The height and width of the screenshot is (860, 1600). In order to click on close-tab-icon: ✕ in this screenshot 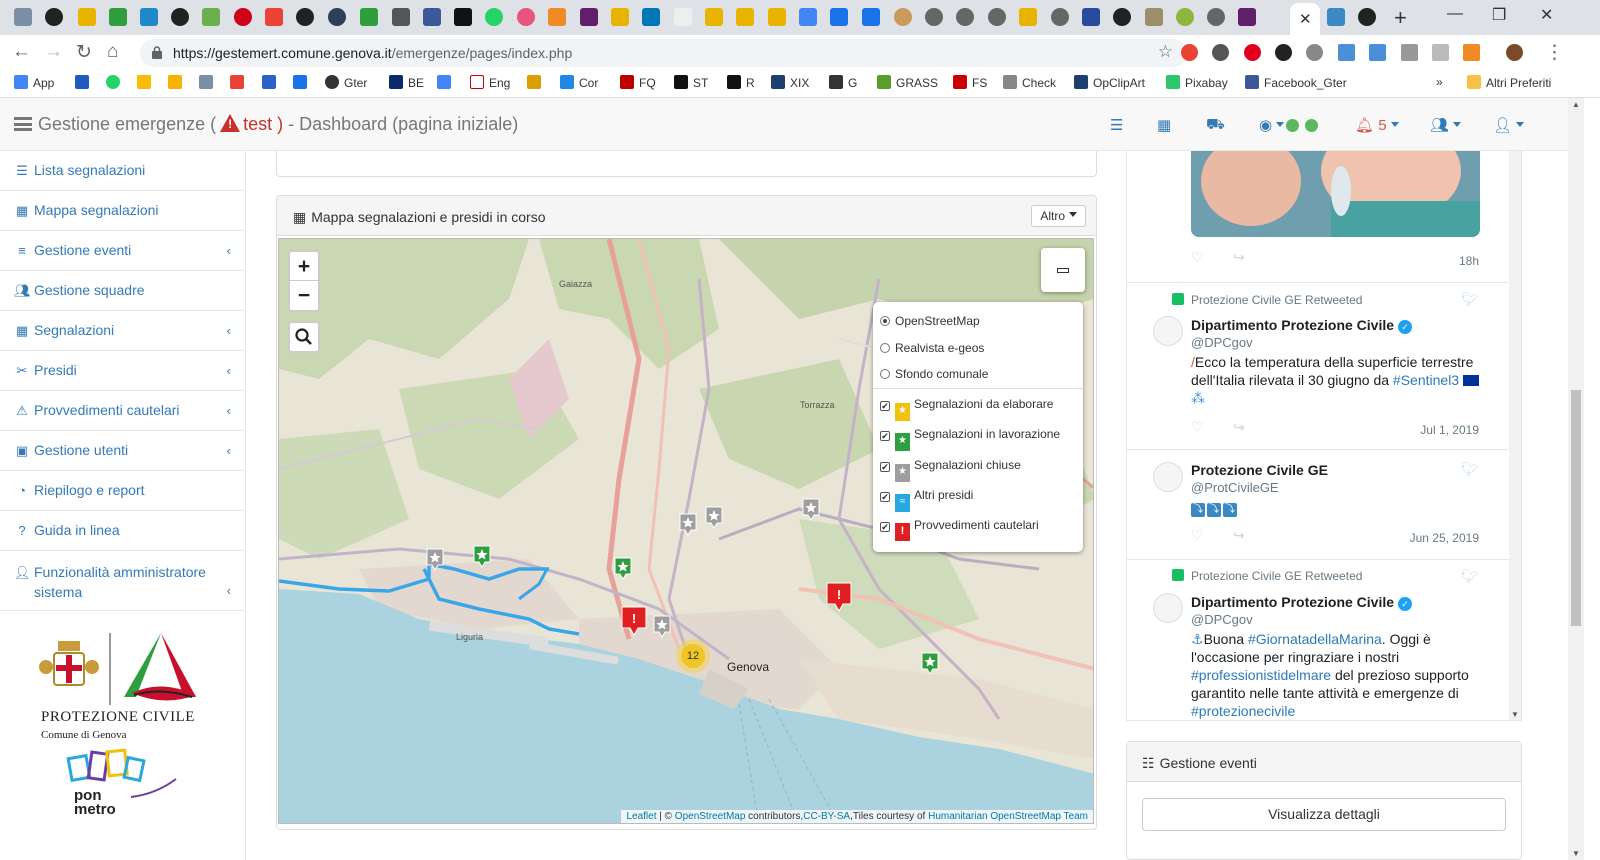, I will do `click(1305, 19)`.